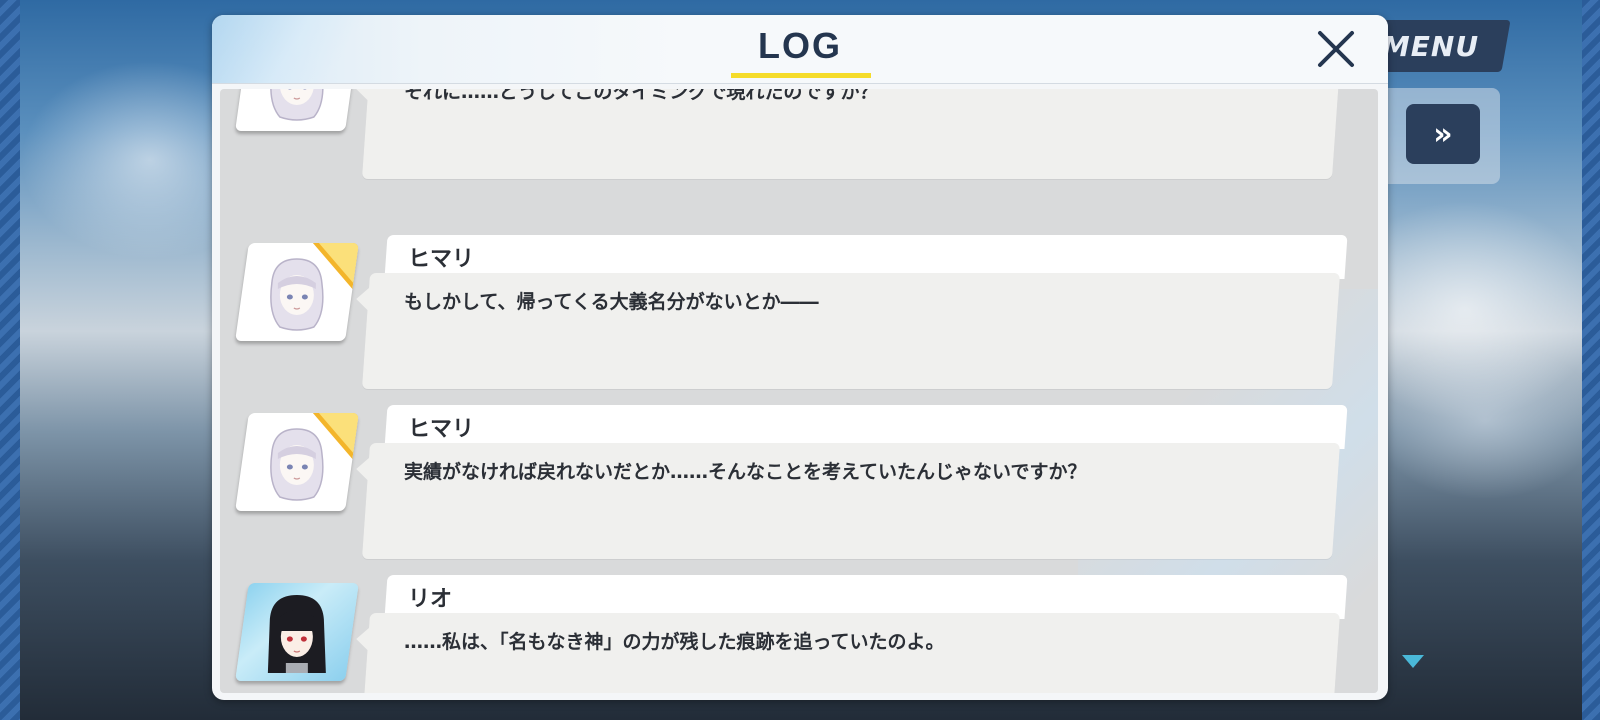  I want to click on speaker-name: リオ, so click(430, 599).